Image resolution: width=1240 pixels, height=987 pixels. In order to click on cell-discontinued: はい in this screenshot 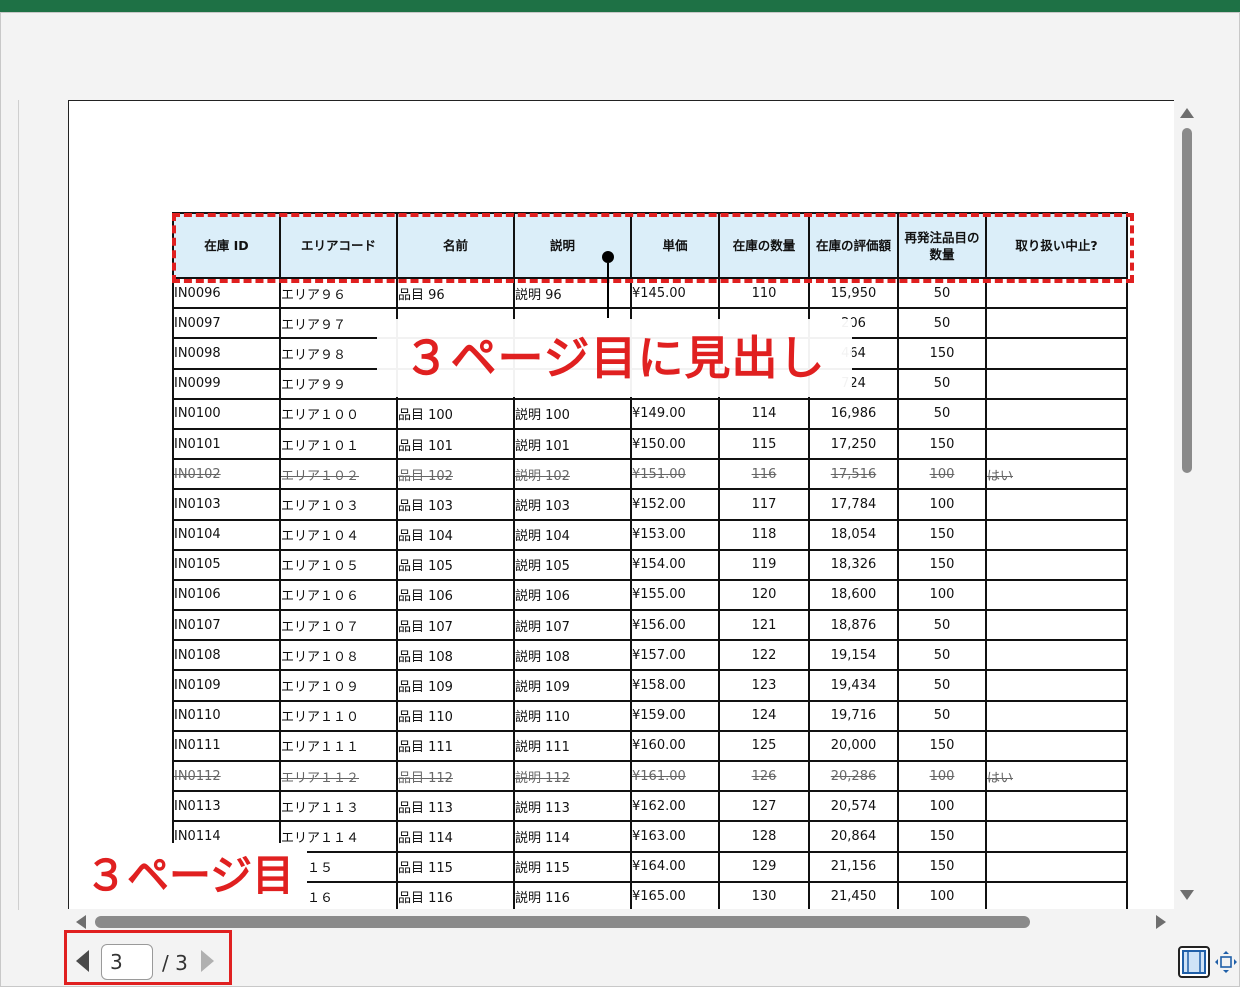, I will do `click(1056, 475)`.